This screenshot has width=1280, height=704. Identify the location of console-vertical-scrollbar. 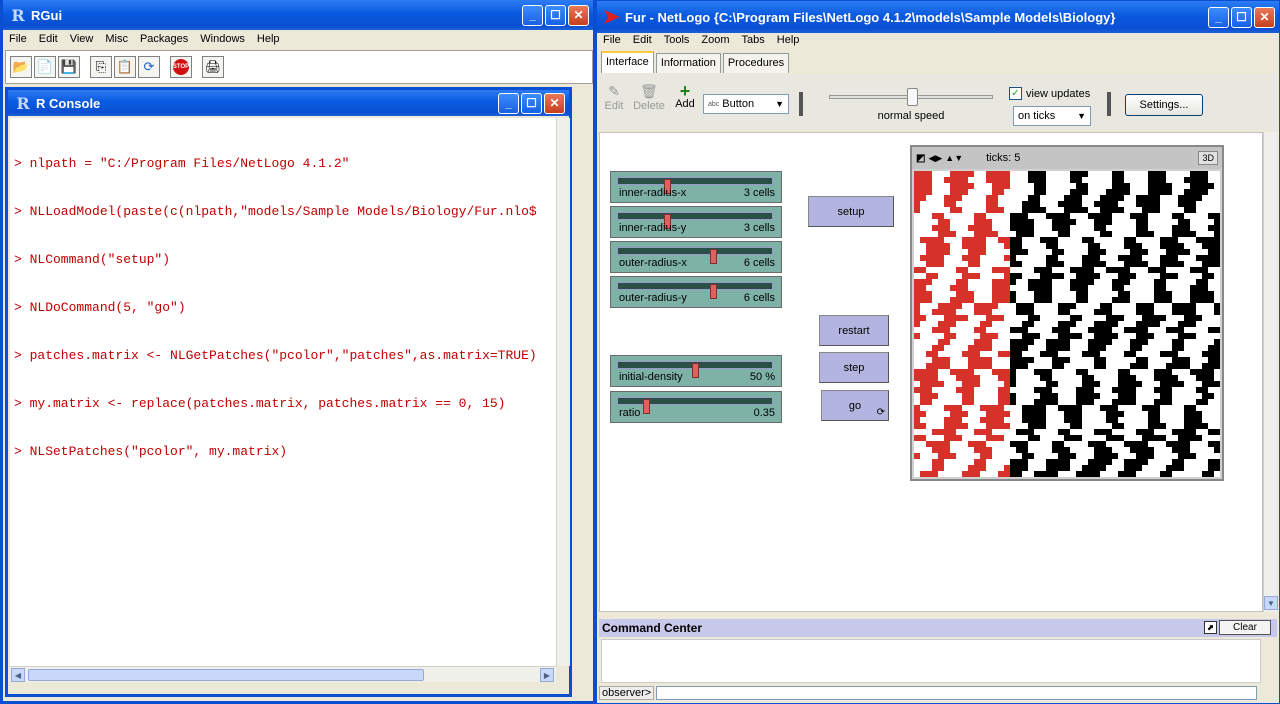
(563, 392).